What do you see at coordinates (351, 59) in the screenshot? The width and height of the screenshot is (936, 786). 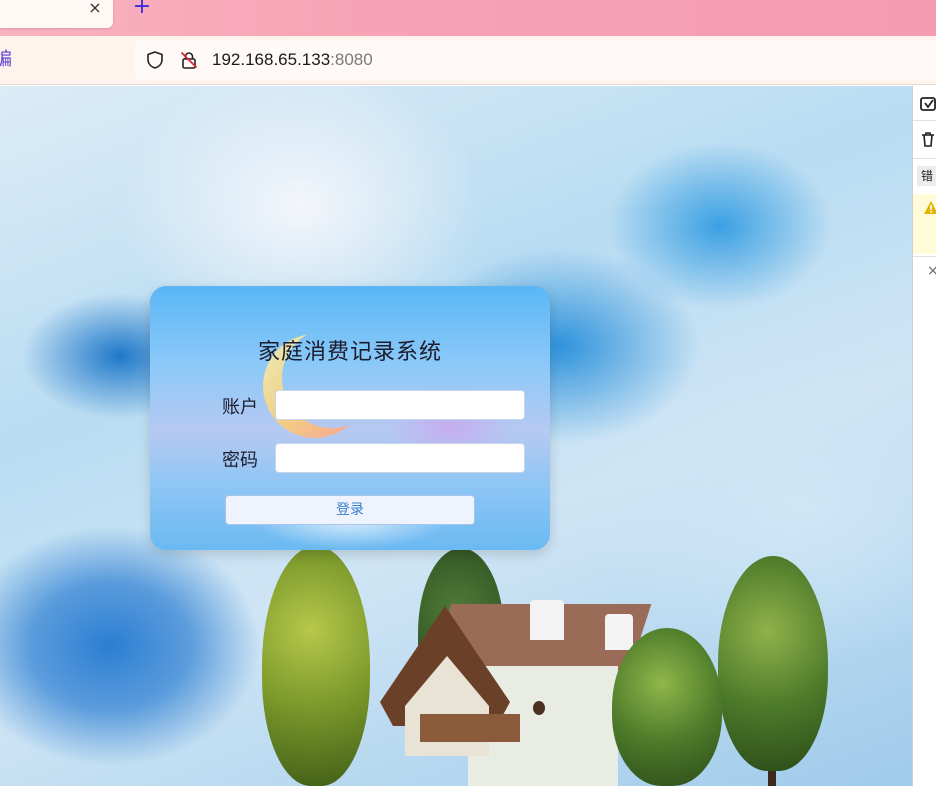 I see `url-port: :8080` at bounding box center [351, 59].